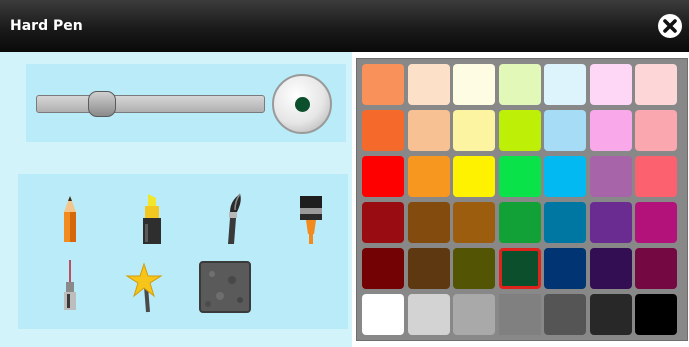  I want to click on wide-brush-icon, so click(311, 220).